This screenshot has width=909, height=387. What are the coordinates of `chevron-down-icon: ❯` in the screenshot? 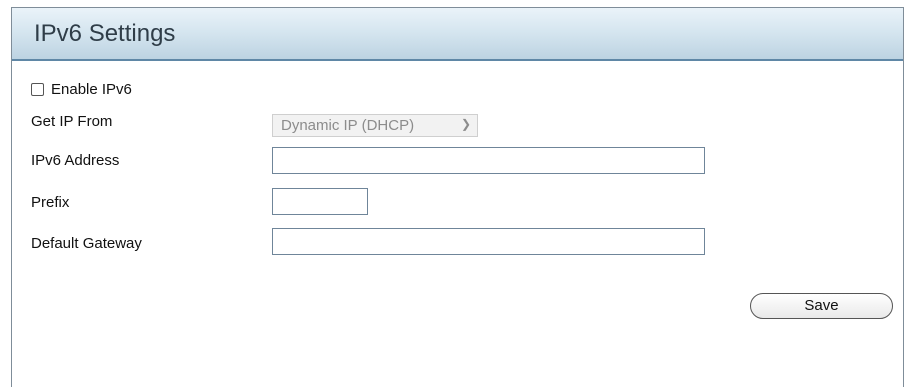 It's located at (465, 124).